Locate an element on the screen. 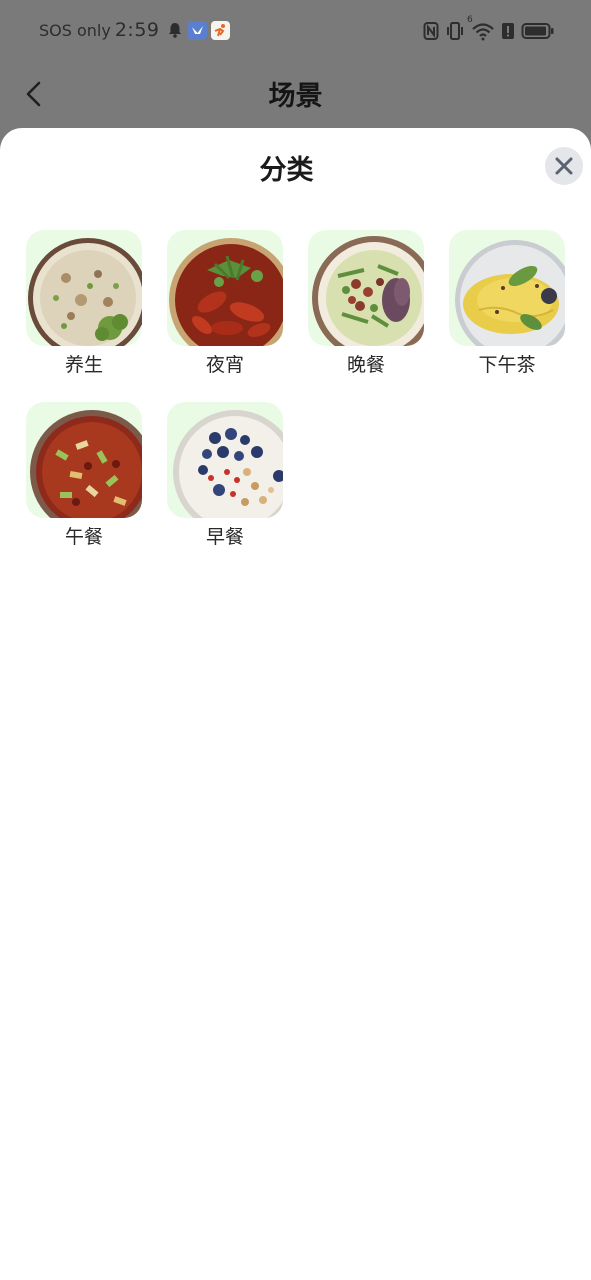 The image size is (591, 1280). breakfast-image is located at coordinates (225, 460).